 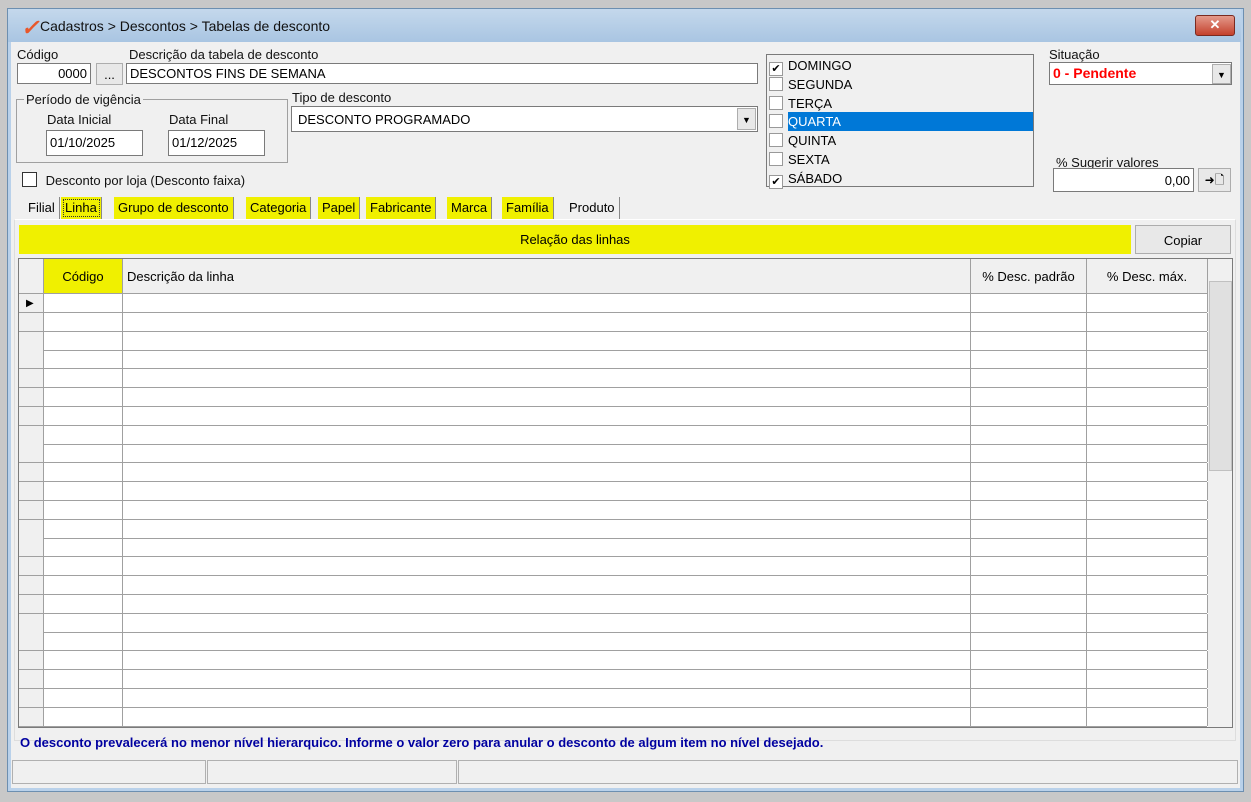 What do you see at coordinates (339, 208) in the screenshot?
I see `tab-papel: Papel` at bounding box center [339, 208].